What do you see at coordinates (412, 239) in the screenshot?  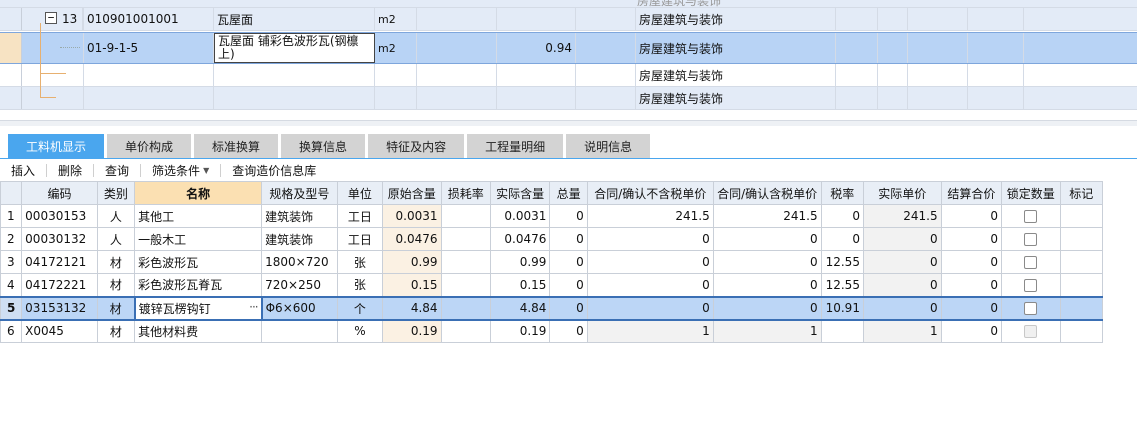 I see `cell-original-qty: 0.0476` at bounding box center [412, 239].